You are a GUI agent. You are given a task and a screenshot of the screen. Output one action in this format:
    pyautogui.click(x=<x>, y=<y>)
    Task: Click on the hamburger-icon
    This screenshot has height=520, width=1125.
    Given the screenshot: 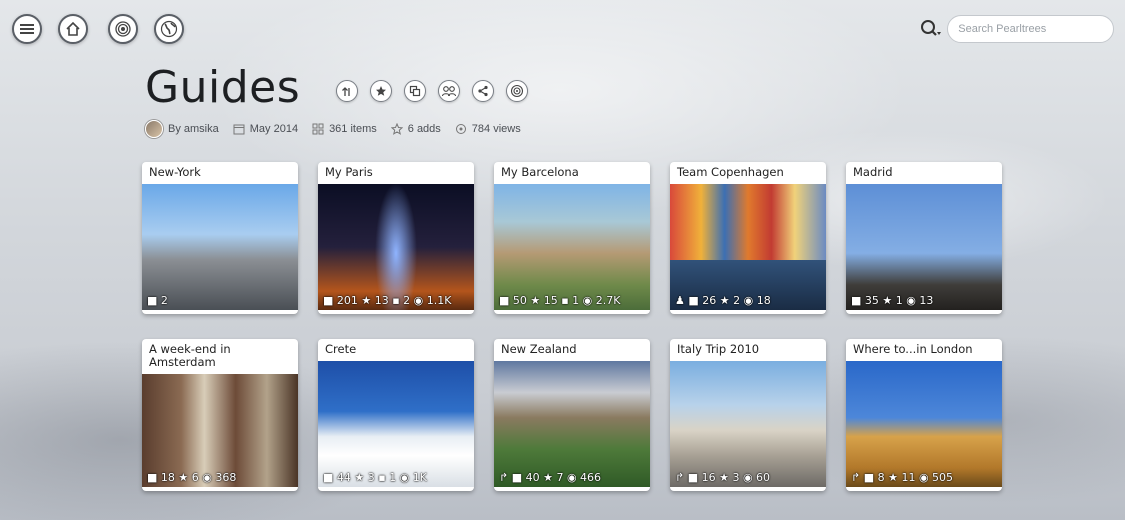 What is the action you would take?
    pyautogui.click(x=27, y=29)
    